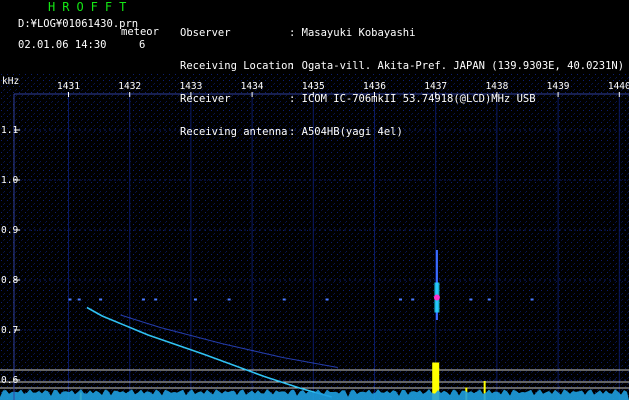 The image size is (629, 400). Describe the element at coordinates (205, 33) in the screenshot. I see `observer-label: Observer` at that location.